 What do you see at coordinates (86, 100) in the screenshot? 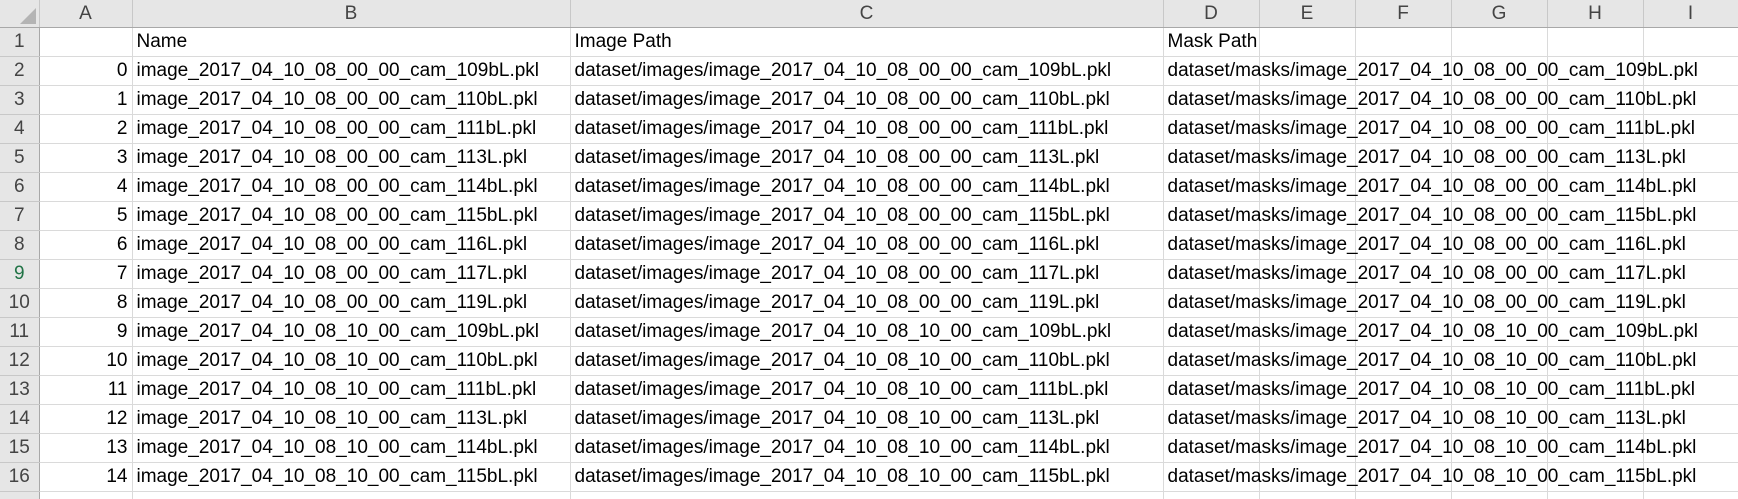
I see `cell-index: 1` at bounding box center [86, 100].